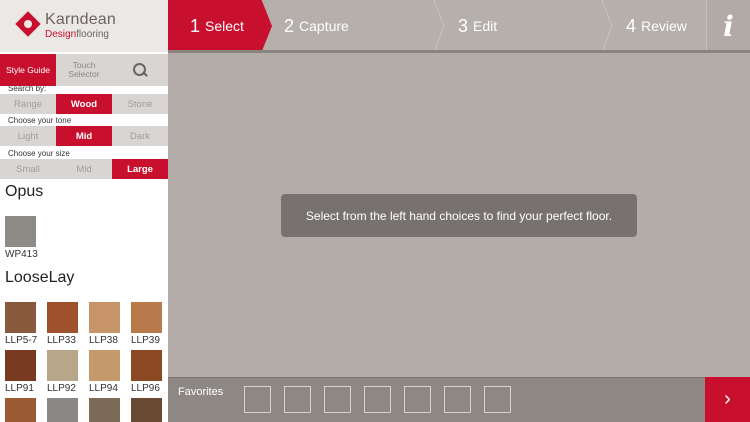 This screenshot has width=750, height=422. I want to click on karndean-logo: Karndean Designflooring, so click(84, 26).